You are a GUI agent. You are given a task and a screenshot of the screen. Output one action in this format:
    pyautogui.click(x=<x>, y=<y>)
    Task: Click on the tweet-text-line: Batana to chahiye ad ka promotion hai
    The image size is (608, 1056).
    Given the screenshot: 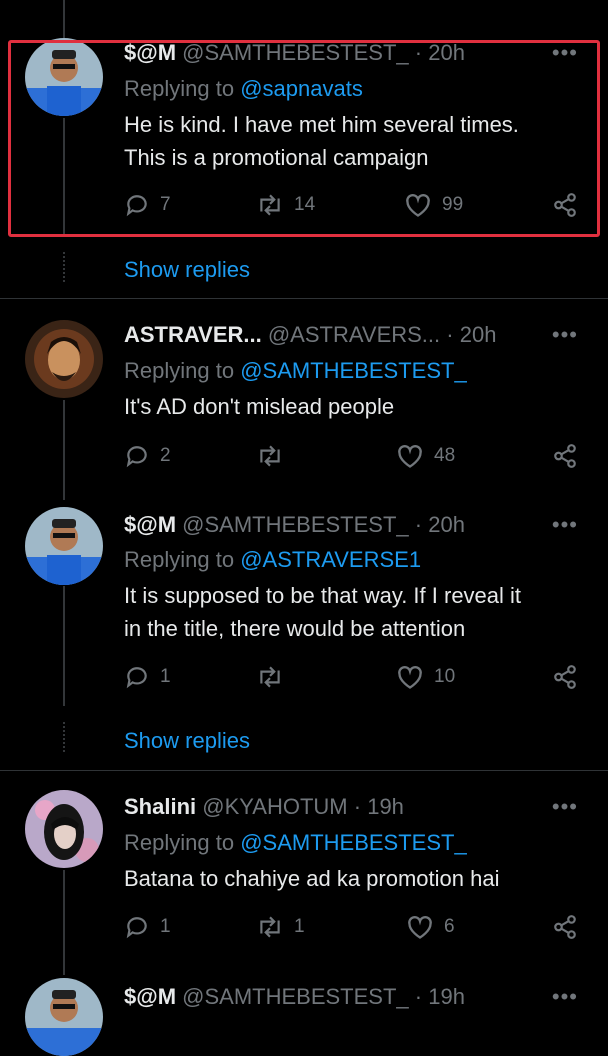 What is the action you would take?
    pyautogui.click(x=312, y=878)
    